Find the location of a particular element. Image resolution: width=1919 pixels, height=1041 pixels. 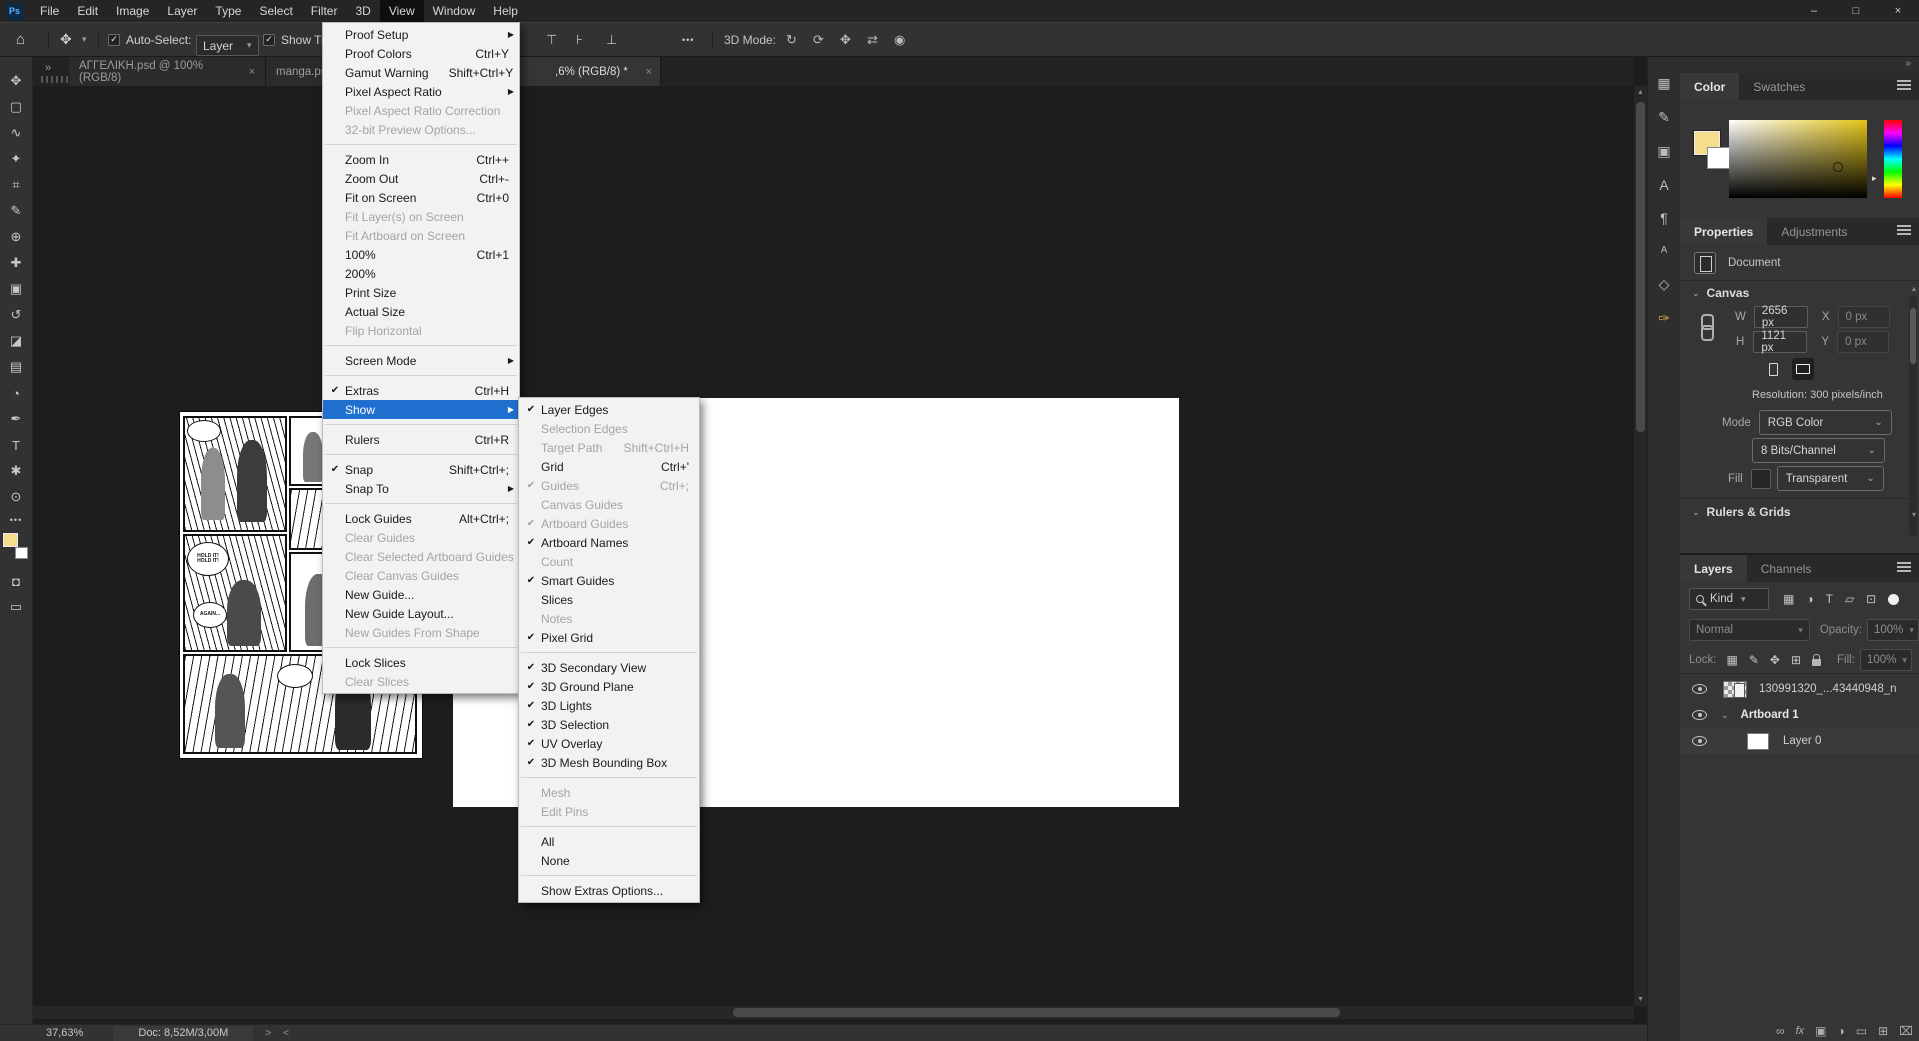

bit-depth-select: 8 Bits/Channel ⌄ is located at coordinates (1818, 450).